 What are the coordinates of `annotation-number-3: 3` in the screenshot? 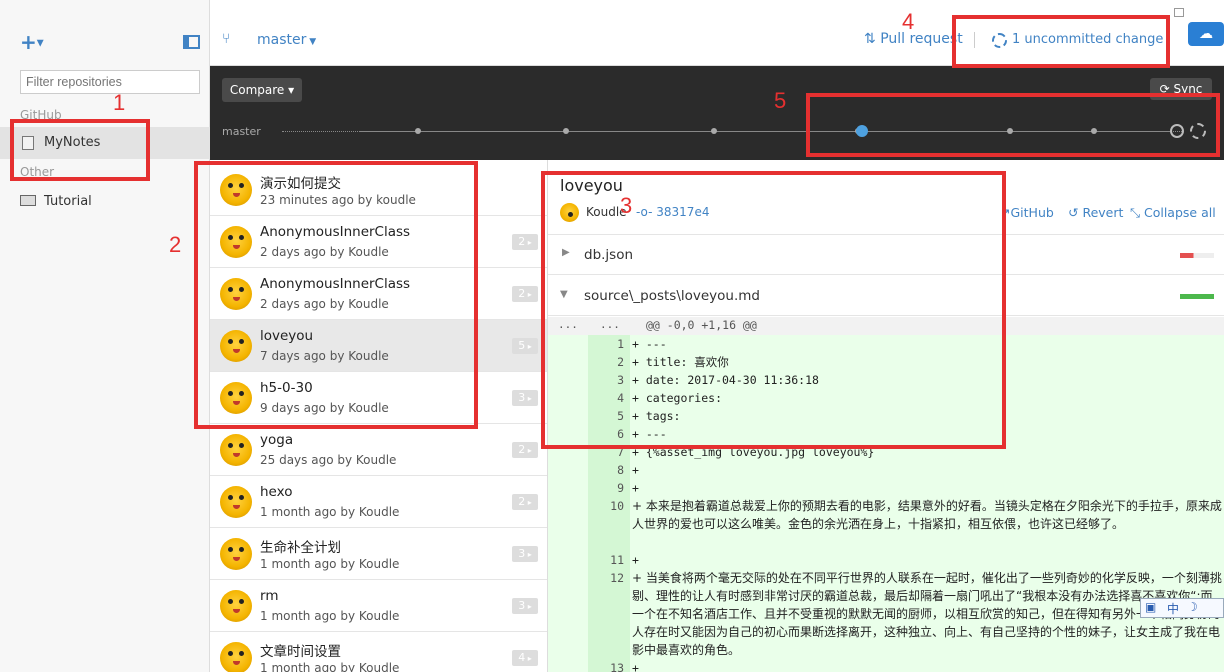 It's located at (626, 205).